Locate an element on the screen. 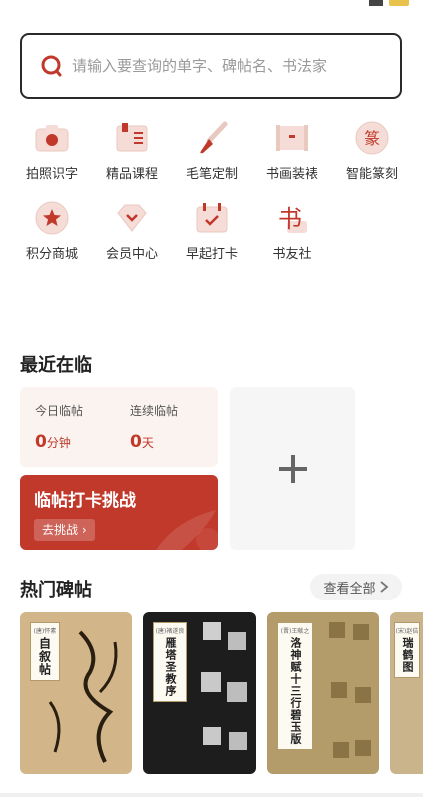 The image size is (423, 797). copybook-card: (唐)怀素 自叙帖 is located at coordinates (76, 693).